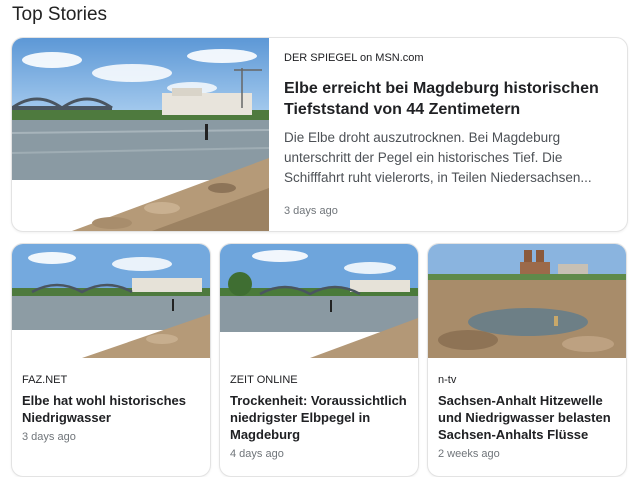 Image resolution: width=635 pixels, height=477 pixels. Describe the element at coordinates (257, 454) in the screenshot. I see `story-time: 4 days ago` at that location.